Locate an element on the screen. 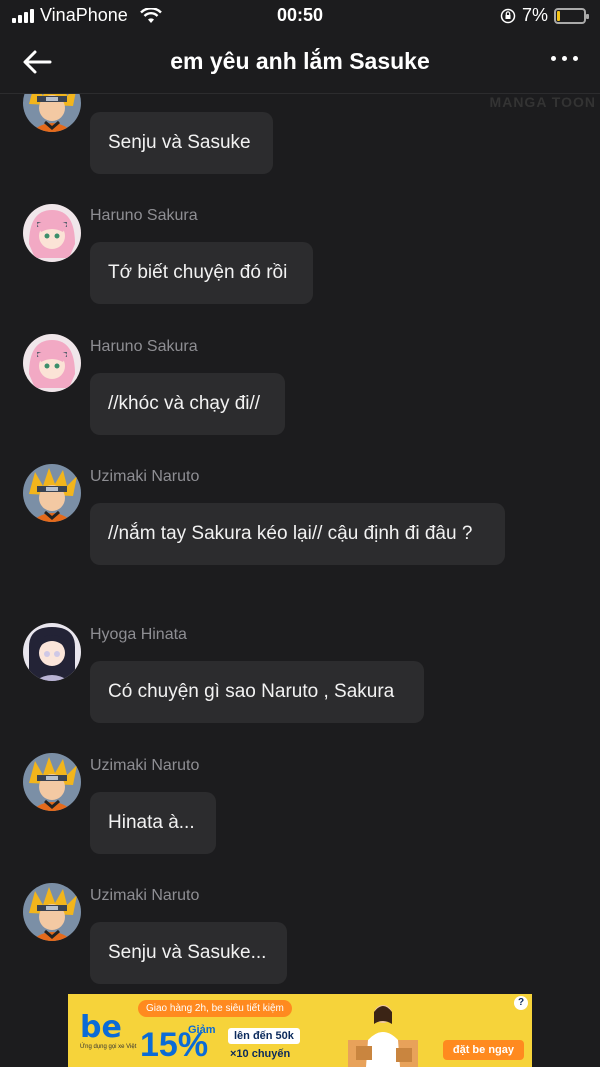 The image size is (600, 1067). message-bubble: Tớ biết chuyện đó rồi is located at coordinates (201, 273).